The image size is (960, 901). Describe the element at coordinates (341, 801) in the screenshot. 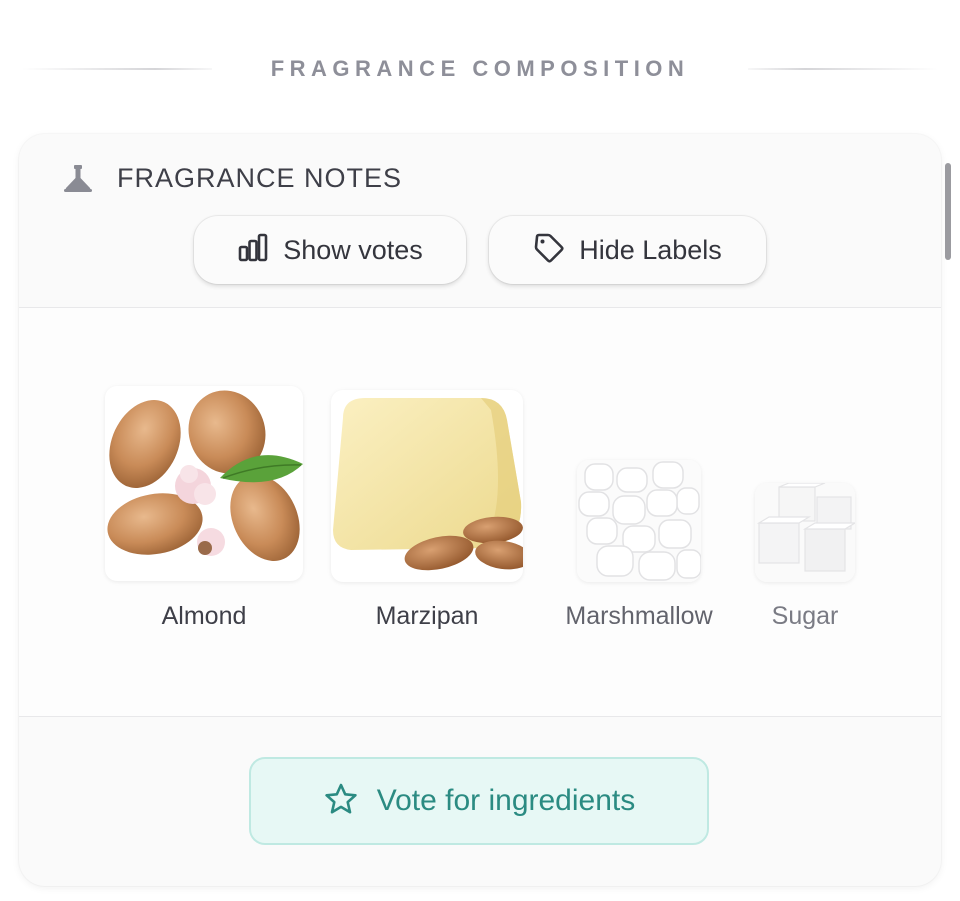

I see `star-icon` at that location.